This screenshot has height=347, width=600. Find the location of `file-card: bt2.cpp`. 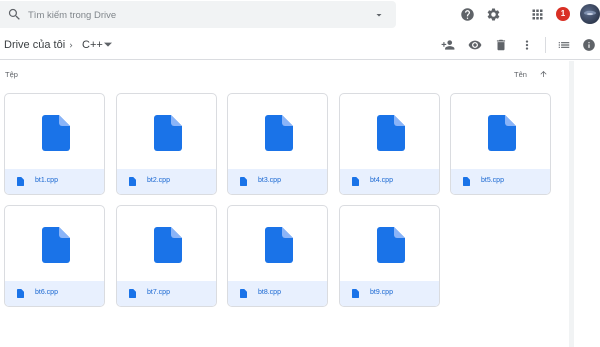

file-card: bt2.cpp is located at coordinates (166, 144).